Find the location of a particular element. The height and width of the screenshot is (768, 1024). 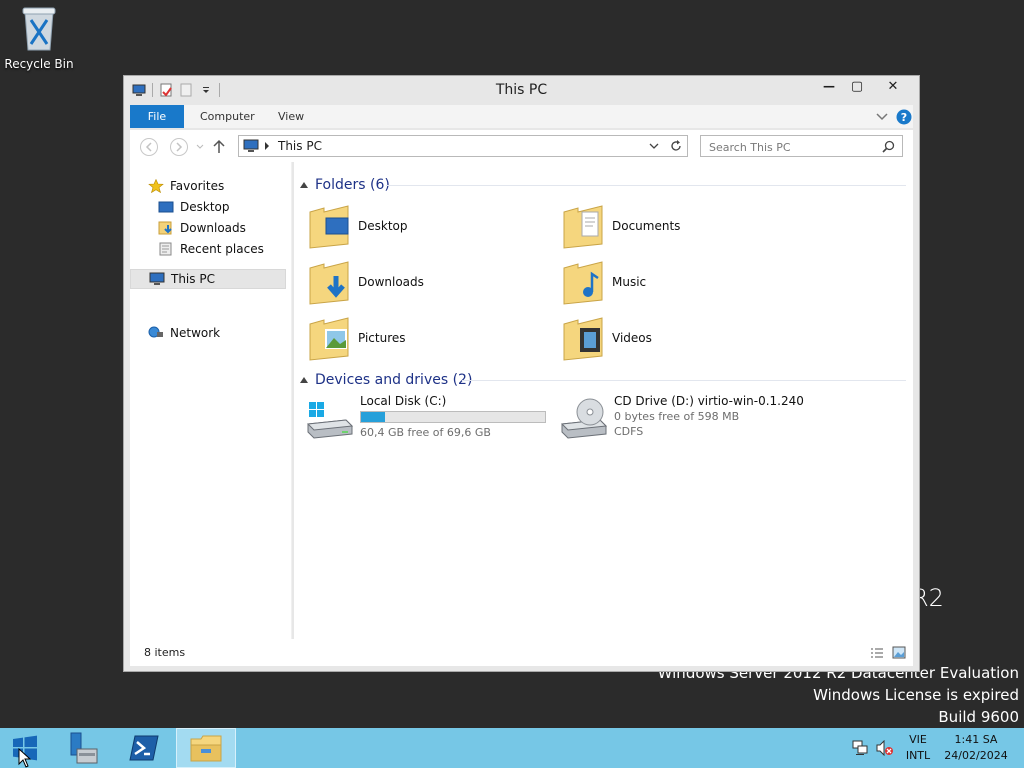

navigation-bar: This PC is located at coordinates (521, 146).